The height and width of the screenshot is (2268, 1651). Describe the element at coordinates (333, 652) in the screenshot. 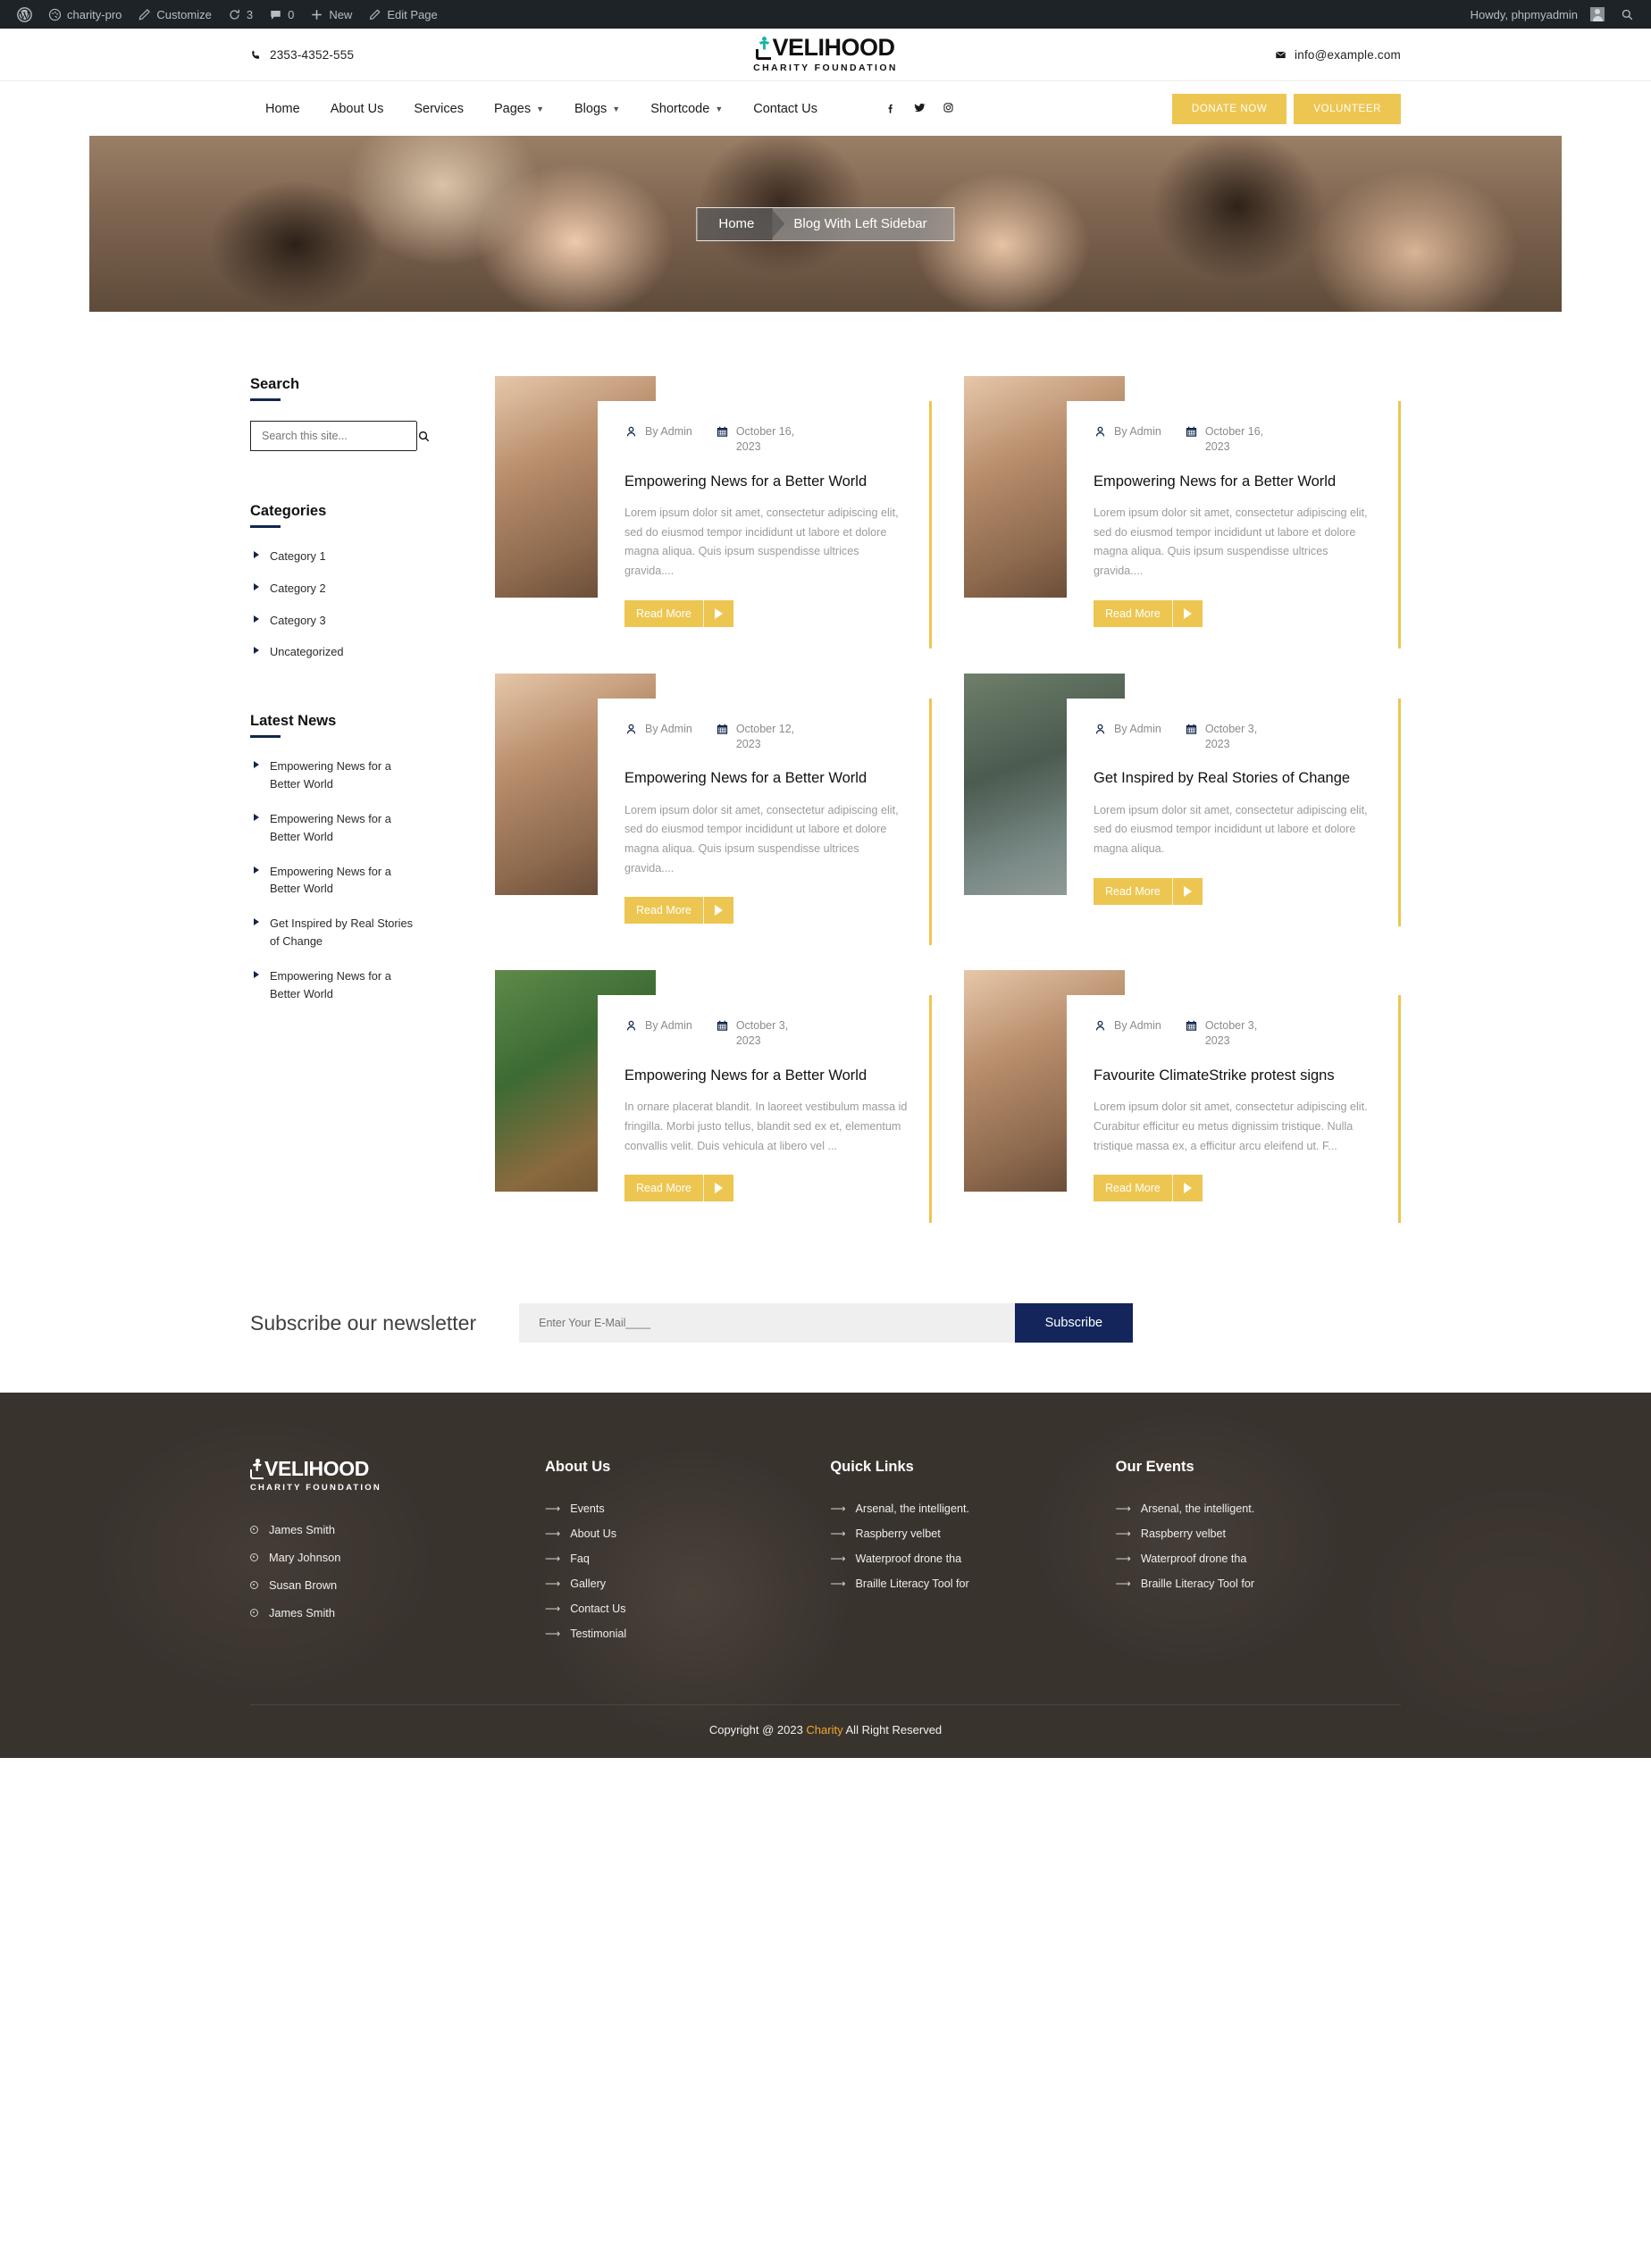

I see `category-item: Uncategorized` at that location.